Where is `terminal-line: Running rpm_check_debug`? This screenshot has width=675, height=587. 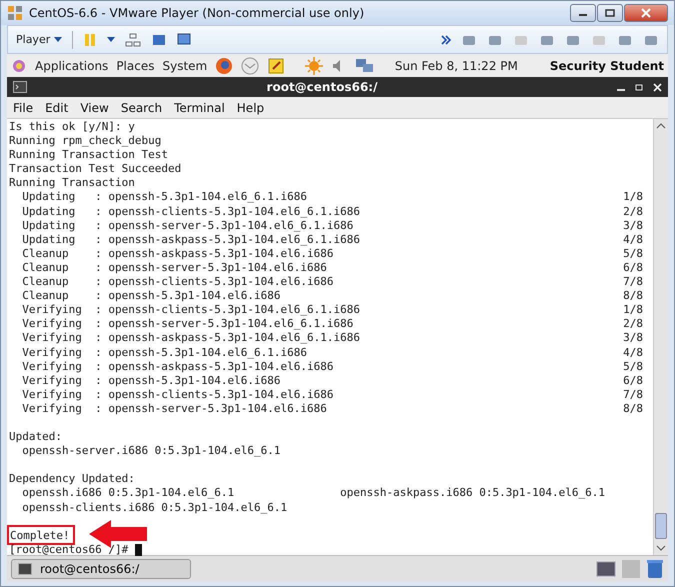 terminal-line: Running rpm_check_debug is located at coordinates (85, 141).